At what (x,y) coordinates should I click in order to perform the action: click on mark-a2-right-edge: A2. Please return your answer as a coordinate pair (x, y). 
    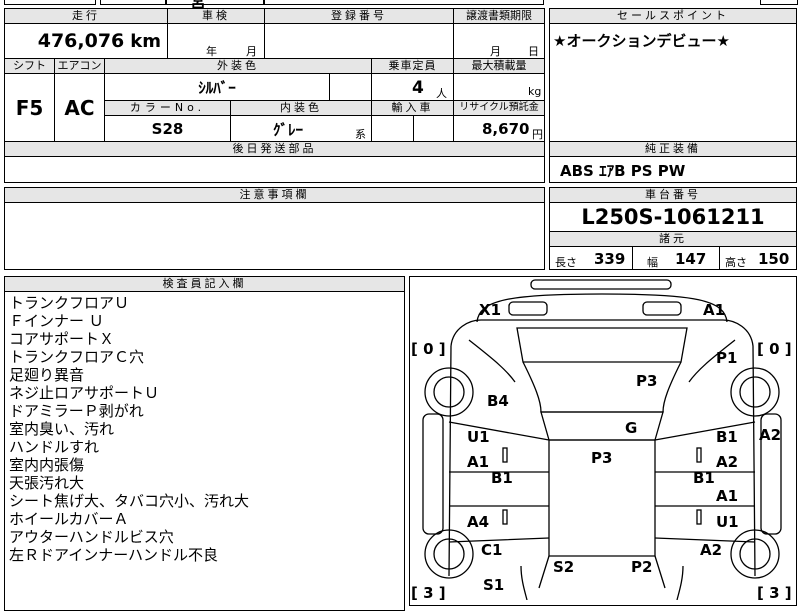
    Looking at the image, I should click on (770, 435).